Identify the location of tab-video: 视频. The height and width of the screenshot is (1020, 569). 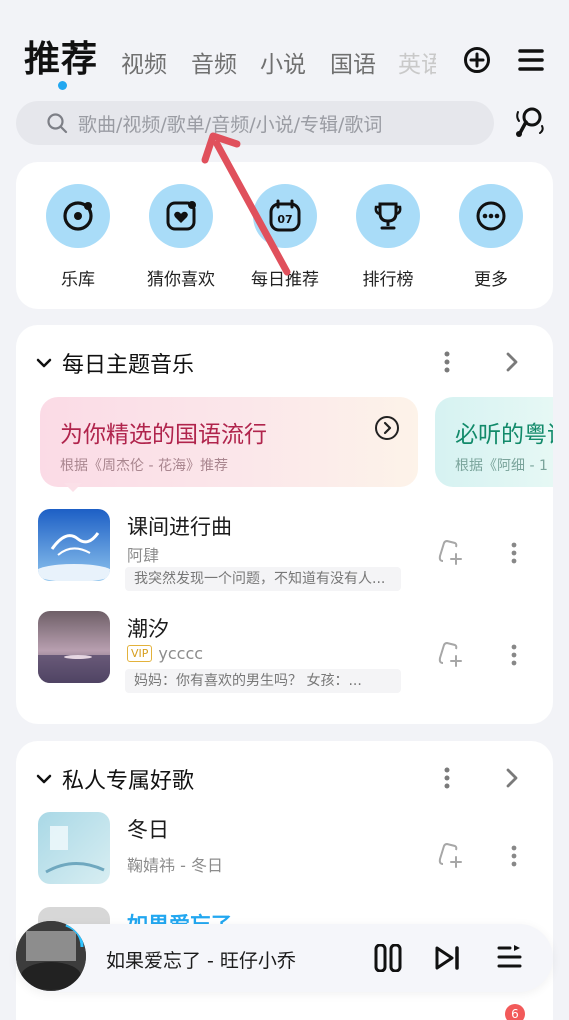
(144, 62).